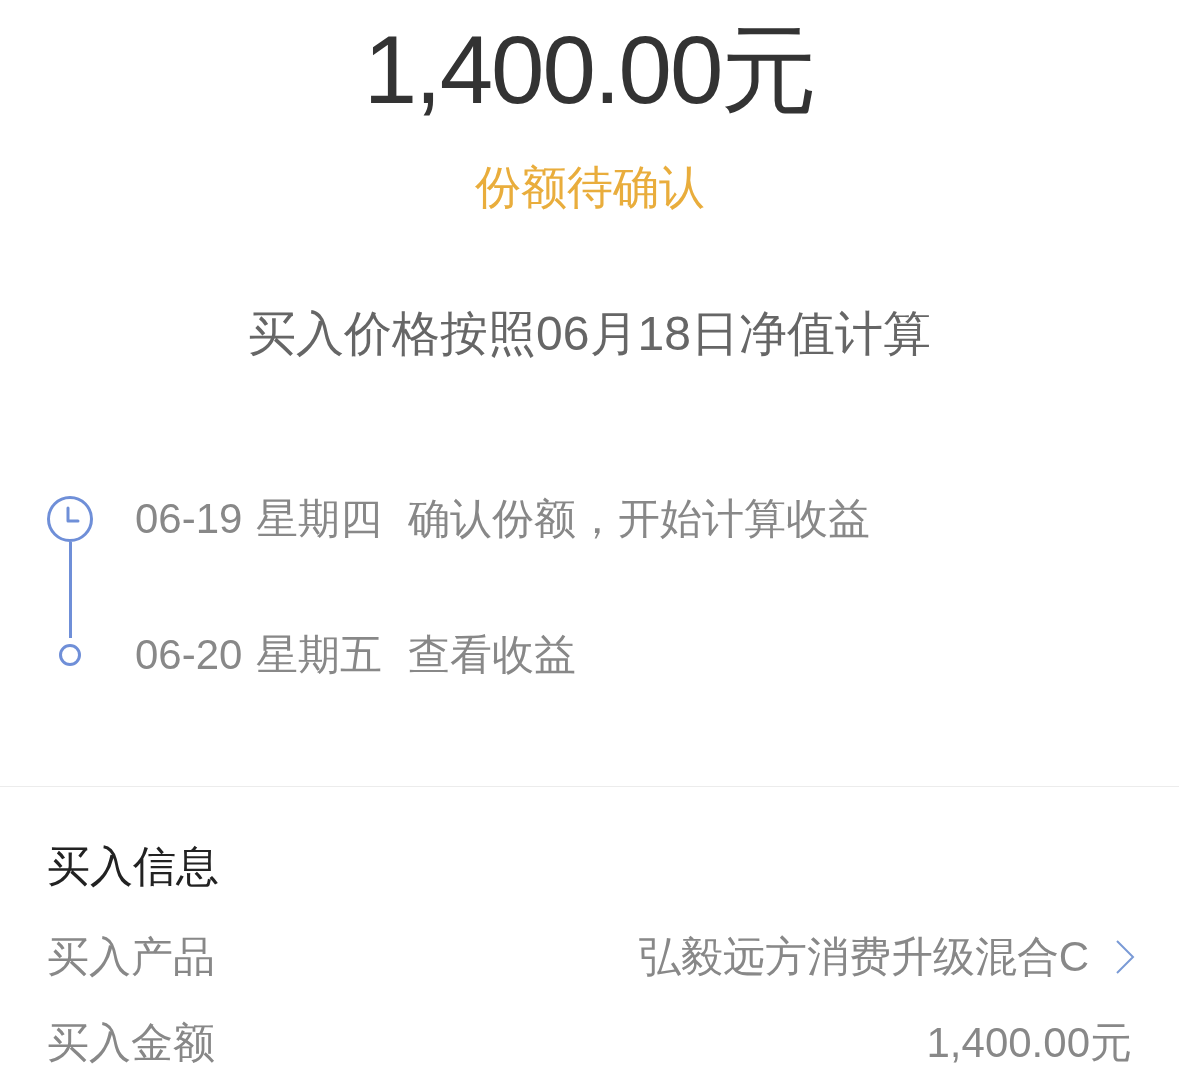  Describe the element at coordinates (319, 655) in the screenshot. I see `step-weekday: 星期五` at that location.